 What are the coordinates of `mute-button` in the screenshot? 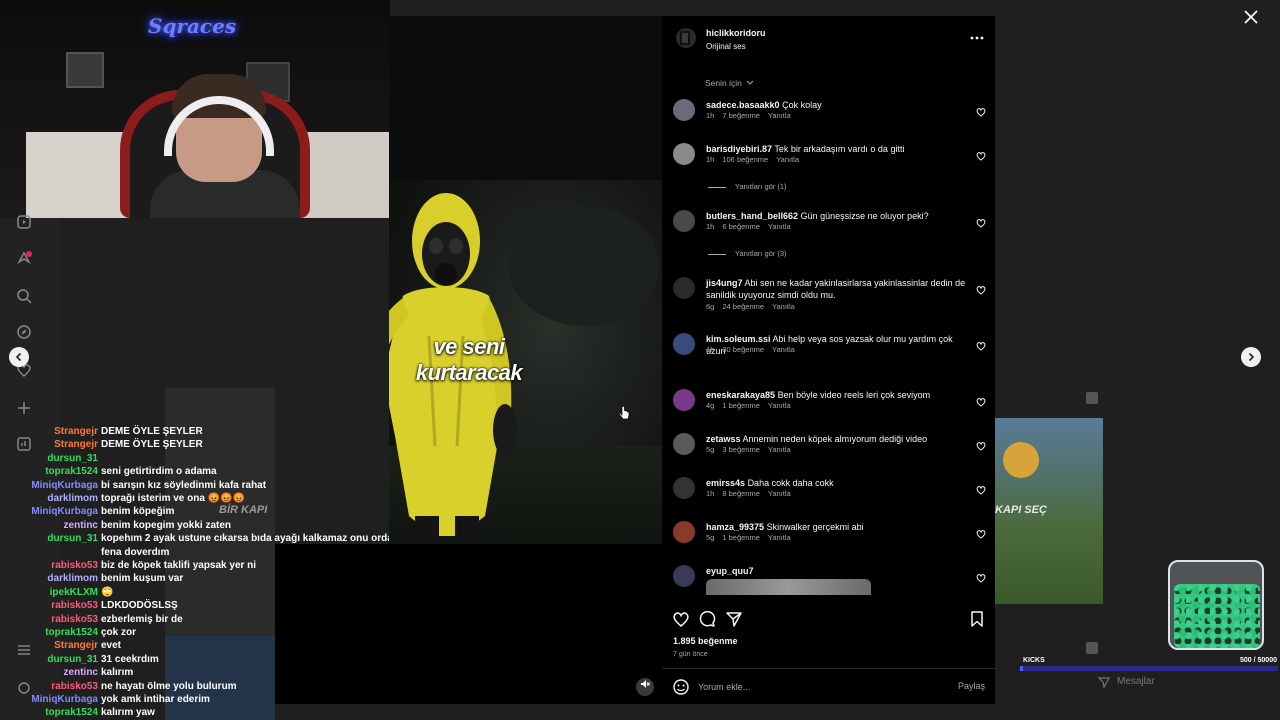 It's located at (645, 687).